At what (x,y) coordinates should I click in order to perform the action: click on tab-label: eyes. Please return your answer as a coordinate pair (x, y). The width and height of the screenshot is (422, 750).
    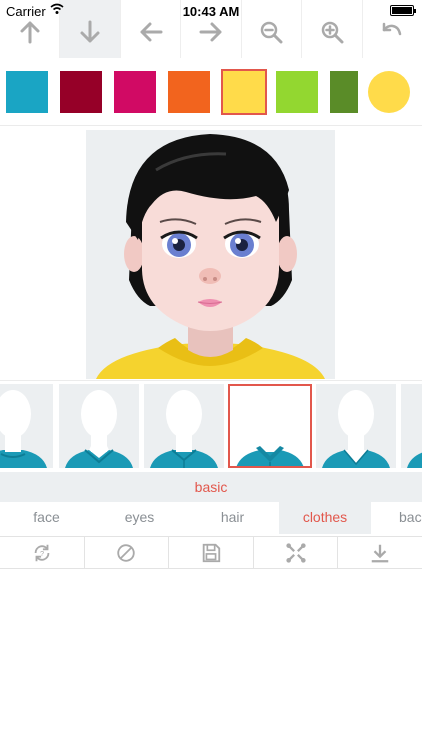
    Looking at the image, I should click on (139, 517).